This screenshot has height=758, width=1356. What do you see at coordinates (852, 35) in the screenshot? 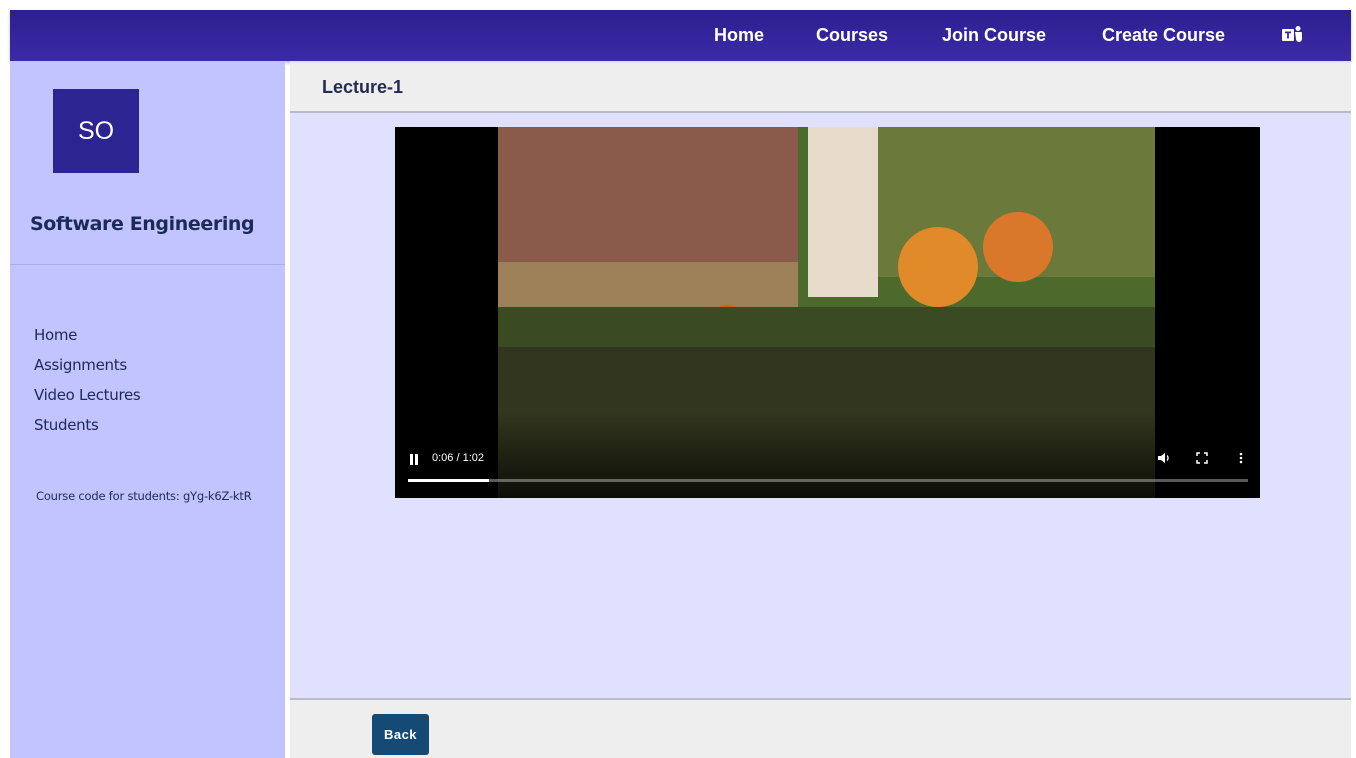
I see `nav-courses: Courses` at bounding box center [852, 35].